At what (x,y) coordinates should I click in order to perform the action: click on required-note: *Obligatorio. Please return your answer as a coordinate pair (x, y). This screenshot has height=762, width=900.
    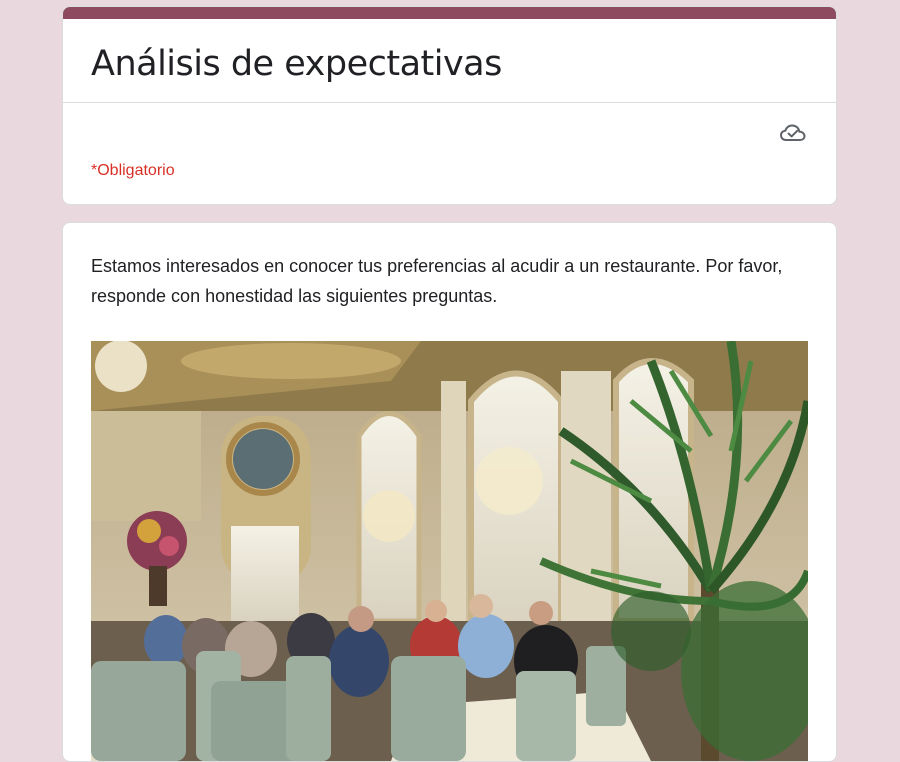
    Looking at the image, I should click on (133, 170).